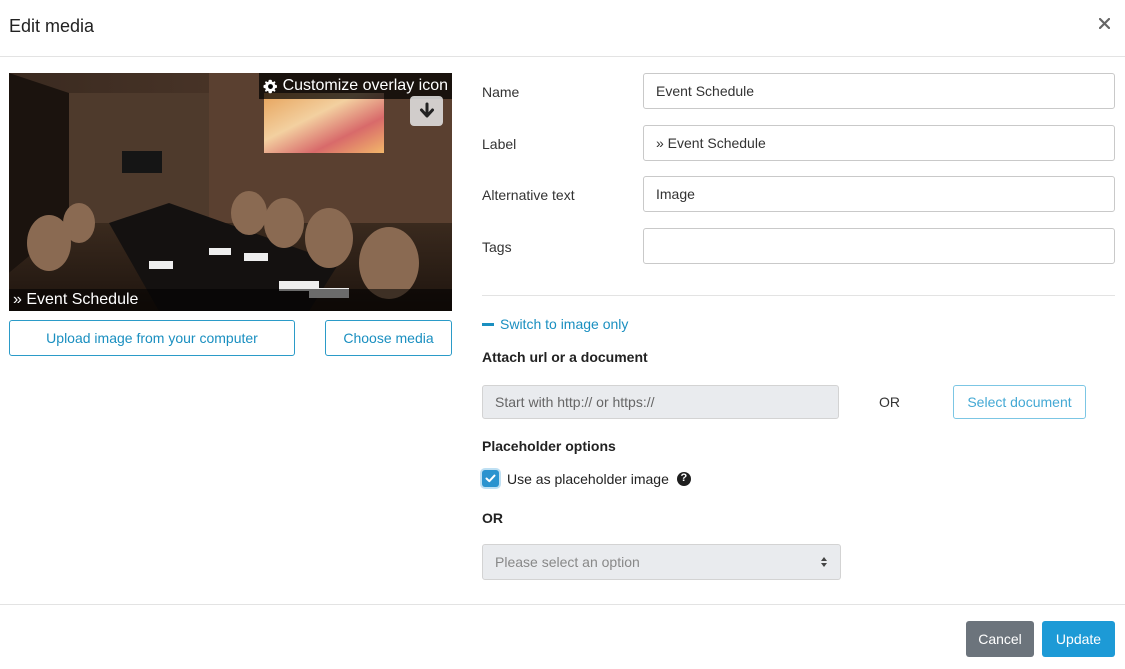 Image resolution: width=1125 pixels, height=669 pixels. I want to click on select-document-button: Select document, so click(1019, 402).